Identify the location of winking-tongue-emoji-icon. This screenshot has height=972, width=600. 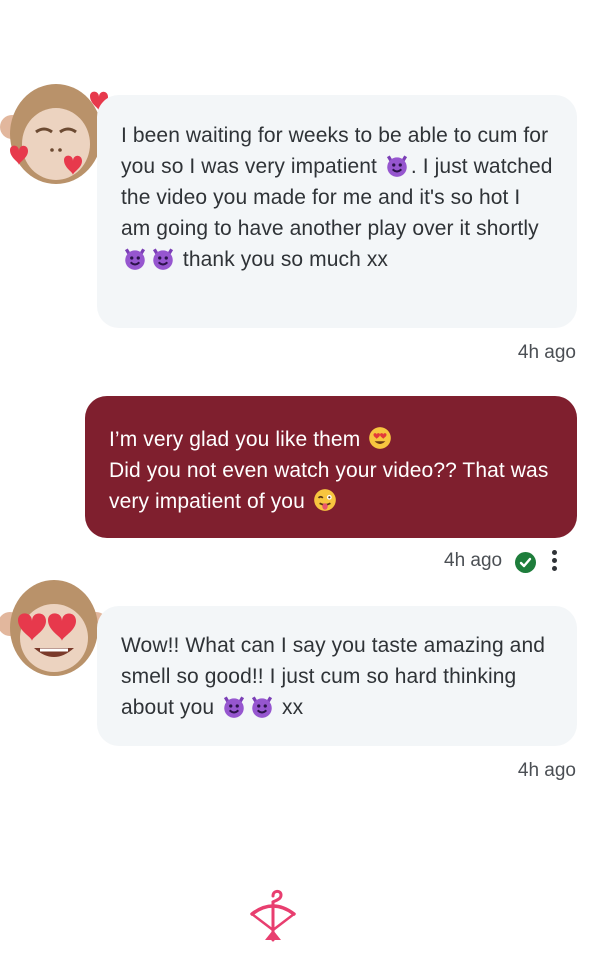
(324, 500).